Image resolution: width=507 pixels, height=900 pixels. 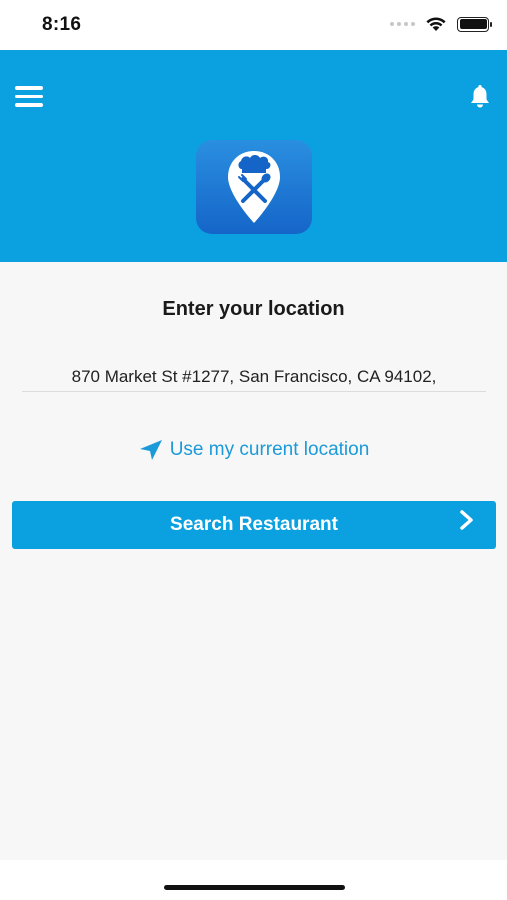 What do you see at coordinates (29, 97) in the screenshot?
I see `hamburger-menu-icon` at bounding box center [29, 97].